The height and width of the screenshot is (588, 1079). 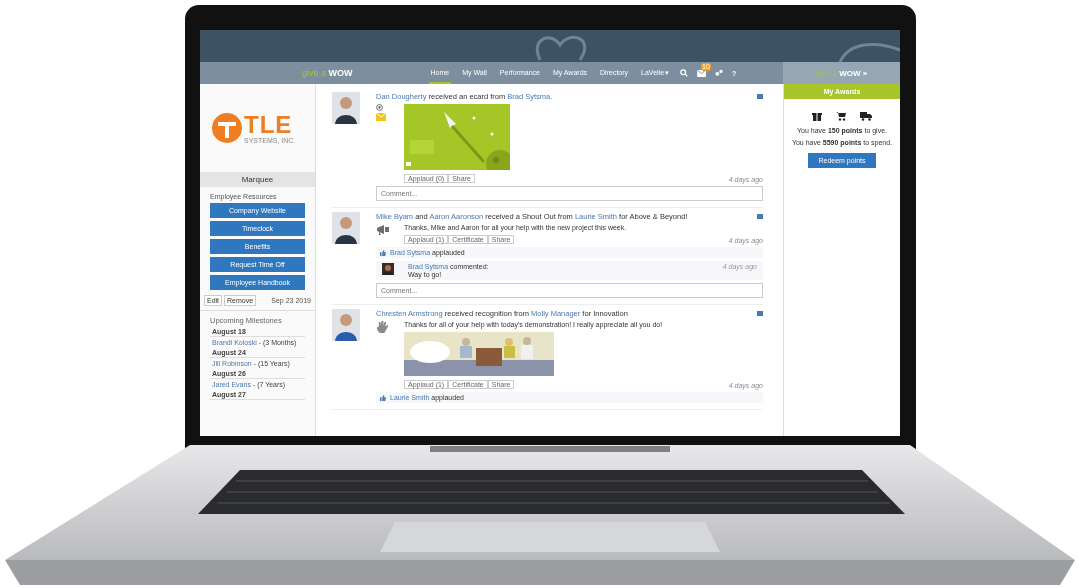 What do you see at coordinates (269, 124) in the screenshot?
I see `company-name: TLE` at bounding box center [269, 124].